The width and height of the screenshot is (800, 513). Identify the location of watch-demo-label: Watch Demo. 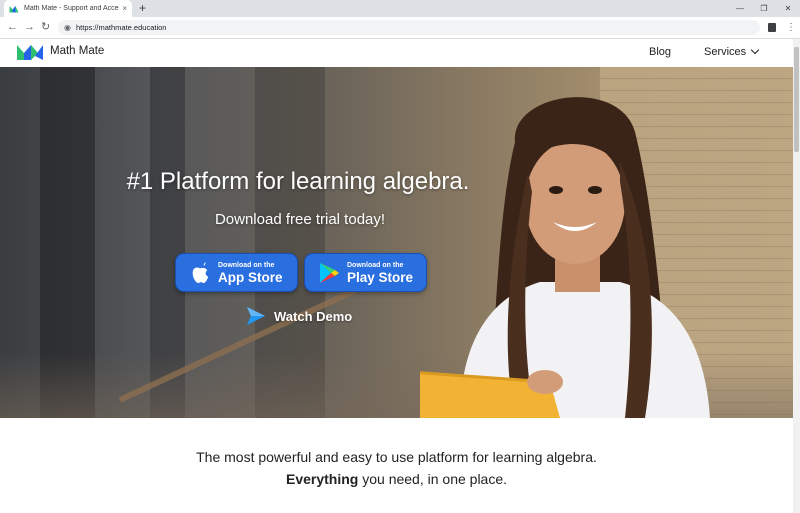
(313, 316).